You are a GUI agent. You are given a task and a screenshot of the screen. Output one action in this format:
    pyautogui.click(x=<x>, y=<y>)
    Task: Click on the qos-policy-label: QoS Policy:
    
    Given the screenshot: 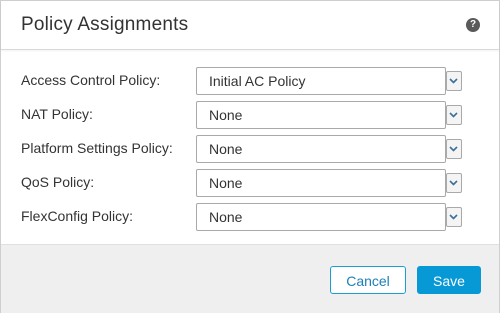 What is the action you would take?
    pyautogui.click(x=58, y=182)
    